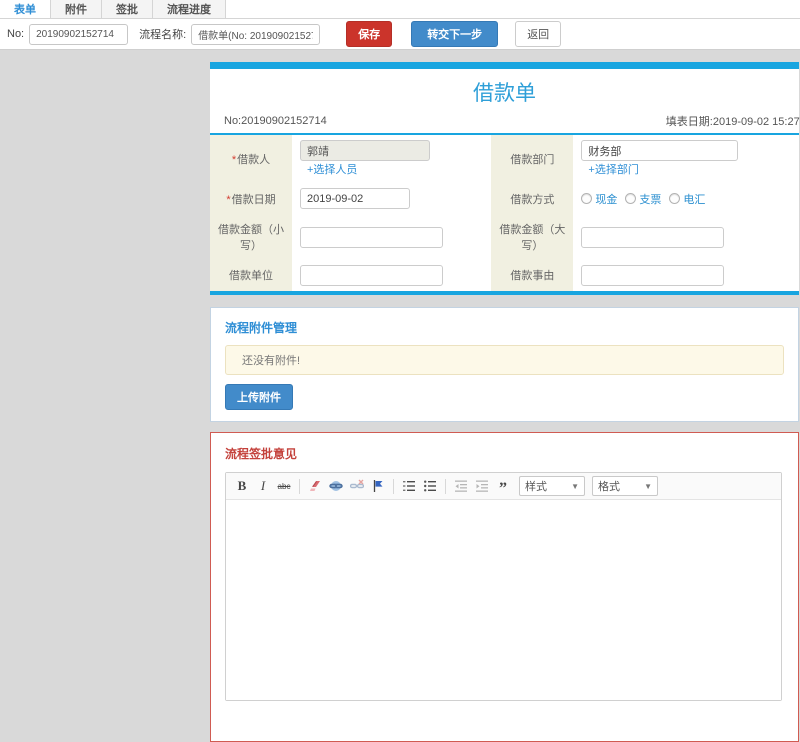 This screenshot has width=800, height=742. Describe the element at coordinates (532, 158) in the screenshot. I see `department-label: 借款部门` at that location.